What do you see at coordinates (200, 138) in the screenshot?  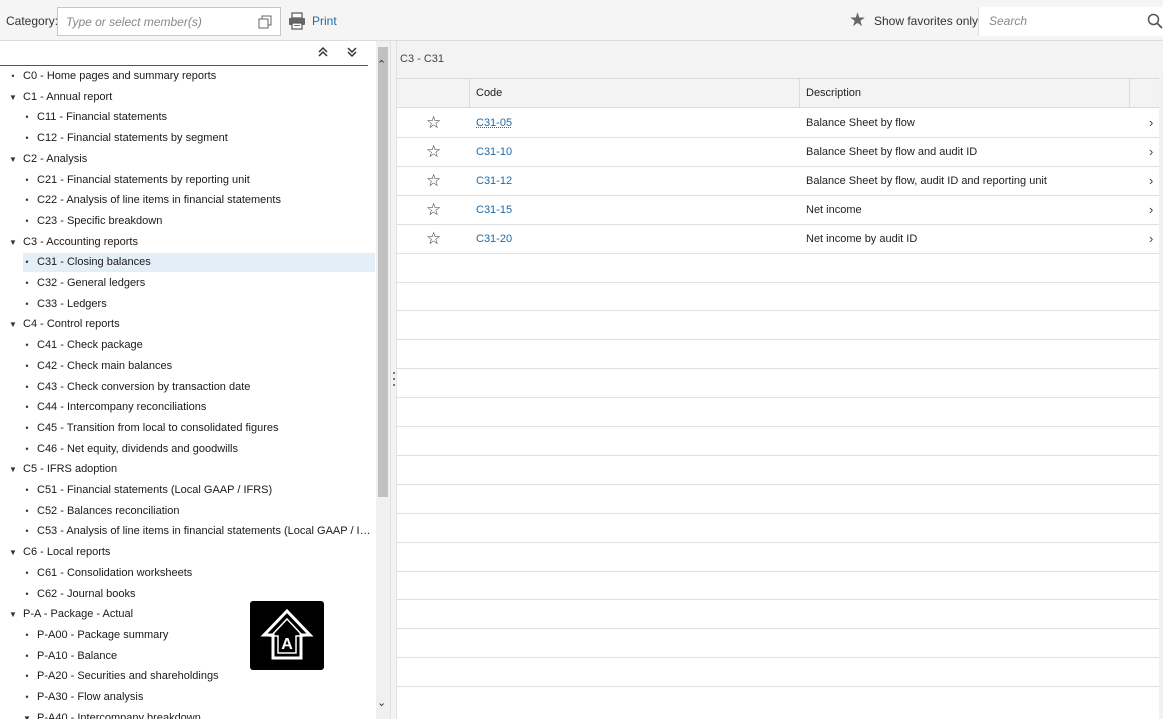 I see `tree-item: • C12 - Financial statements by segment` at bounding box center [200, 138].